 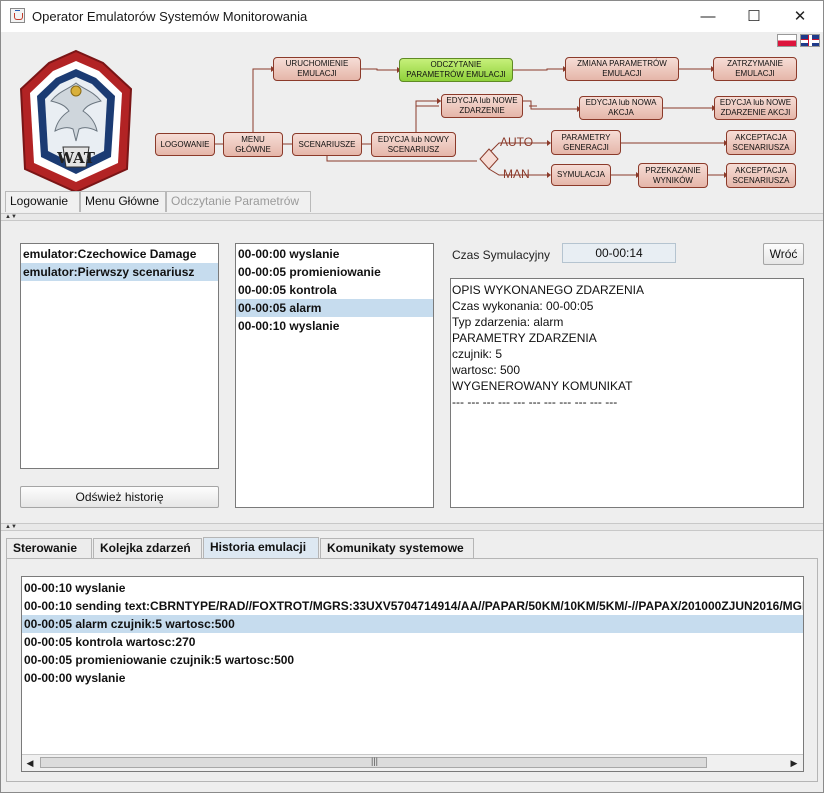 What do you see at coordinates (412, 624) in the screenshot?
I see `history-row: 00-00:05 alarm czujnik:5 wartosc:500` at bounding box center [412, 624].